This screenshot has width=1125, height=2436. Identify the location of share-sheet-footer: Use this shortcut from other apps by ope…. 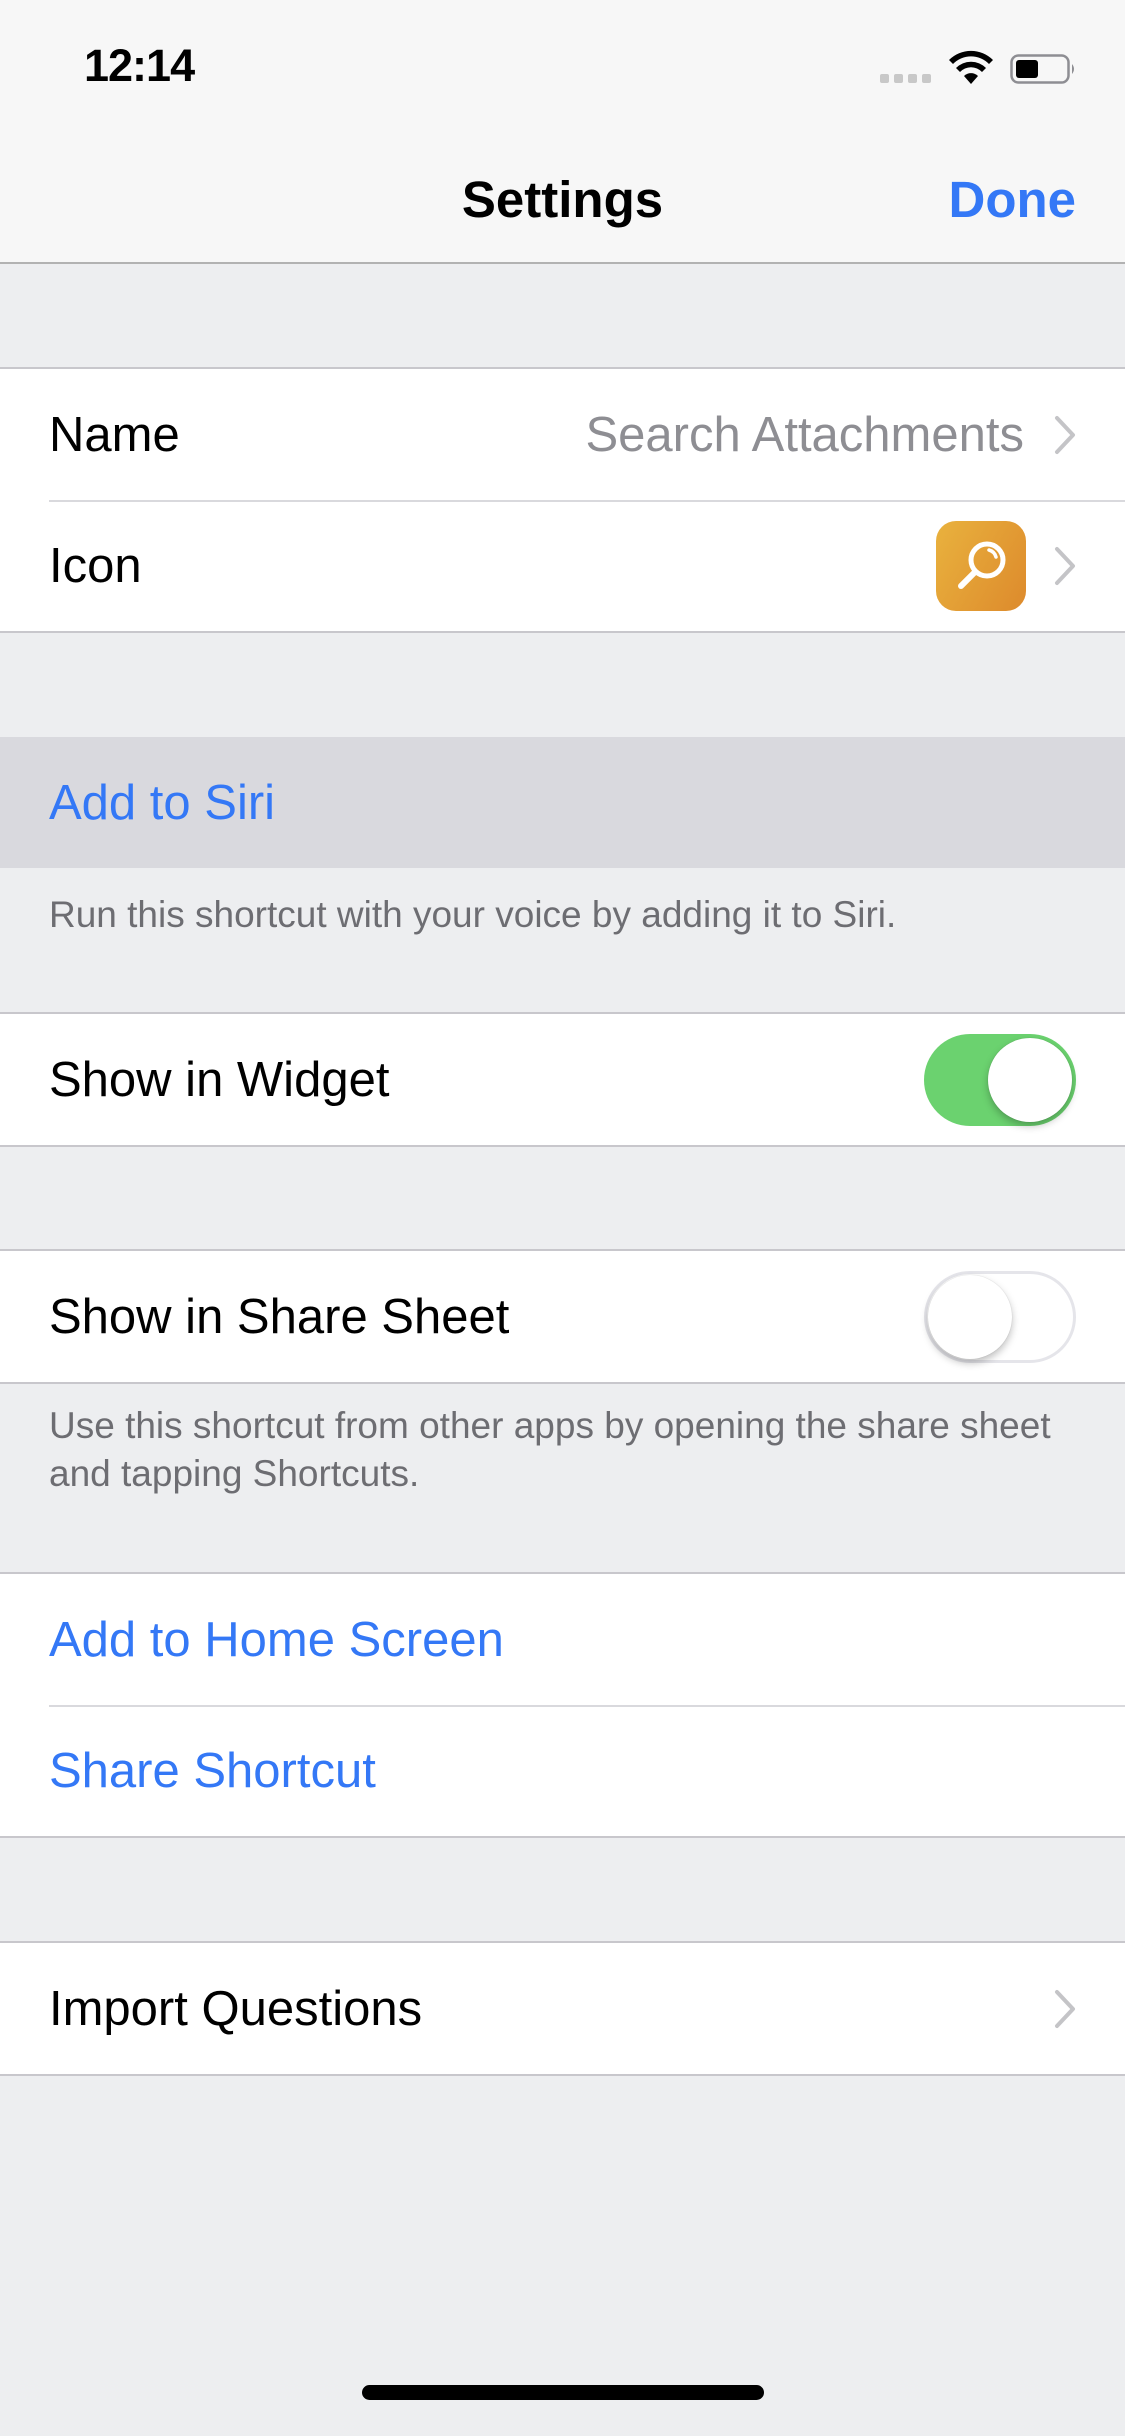
(550, 1449).